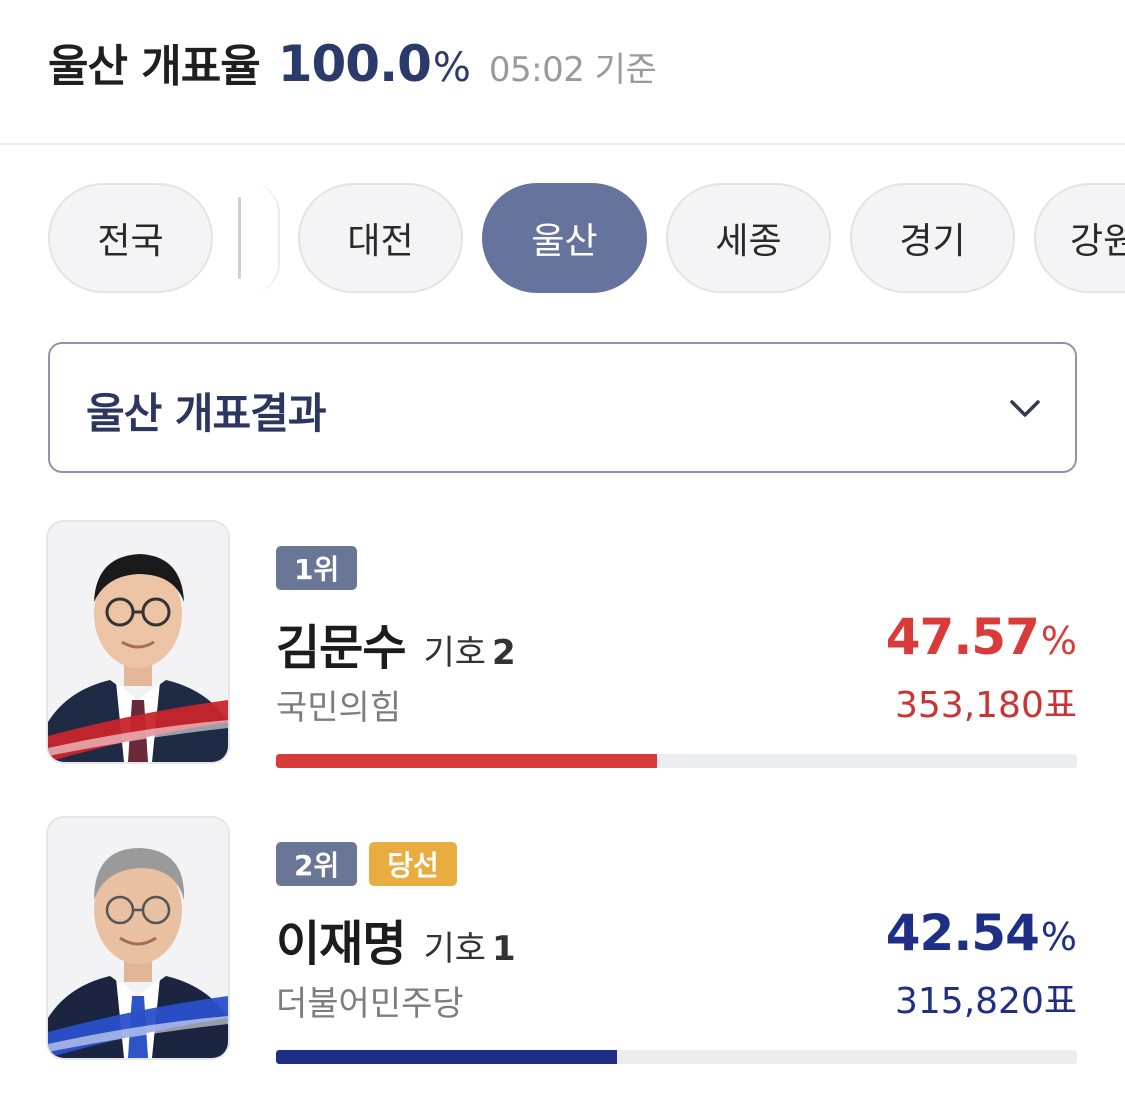  I want to click on page-header: 울산 개표율 100.0 % 05:02 기준, so click(352, 65).